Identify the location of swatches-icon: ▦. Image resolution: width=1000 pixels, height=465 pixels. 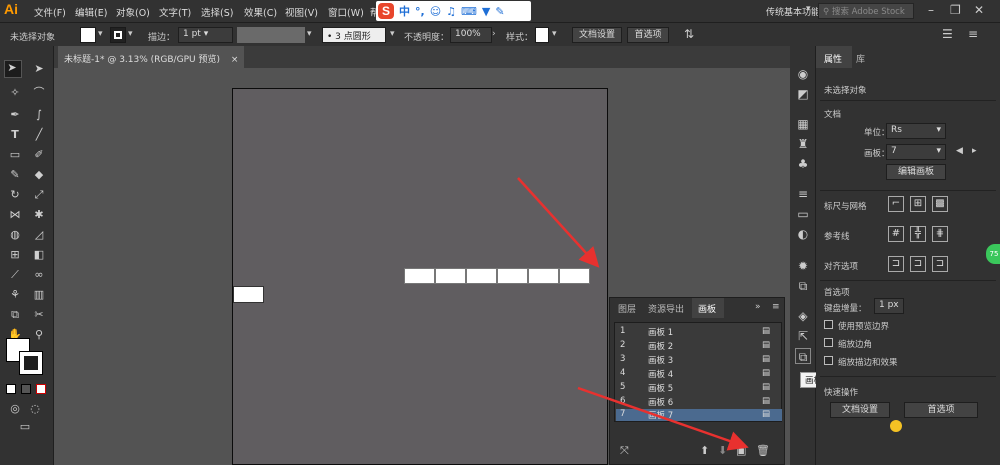
(803, 124).